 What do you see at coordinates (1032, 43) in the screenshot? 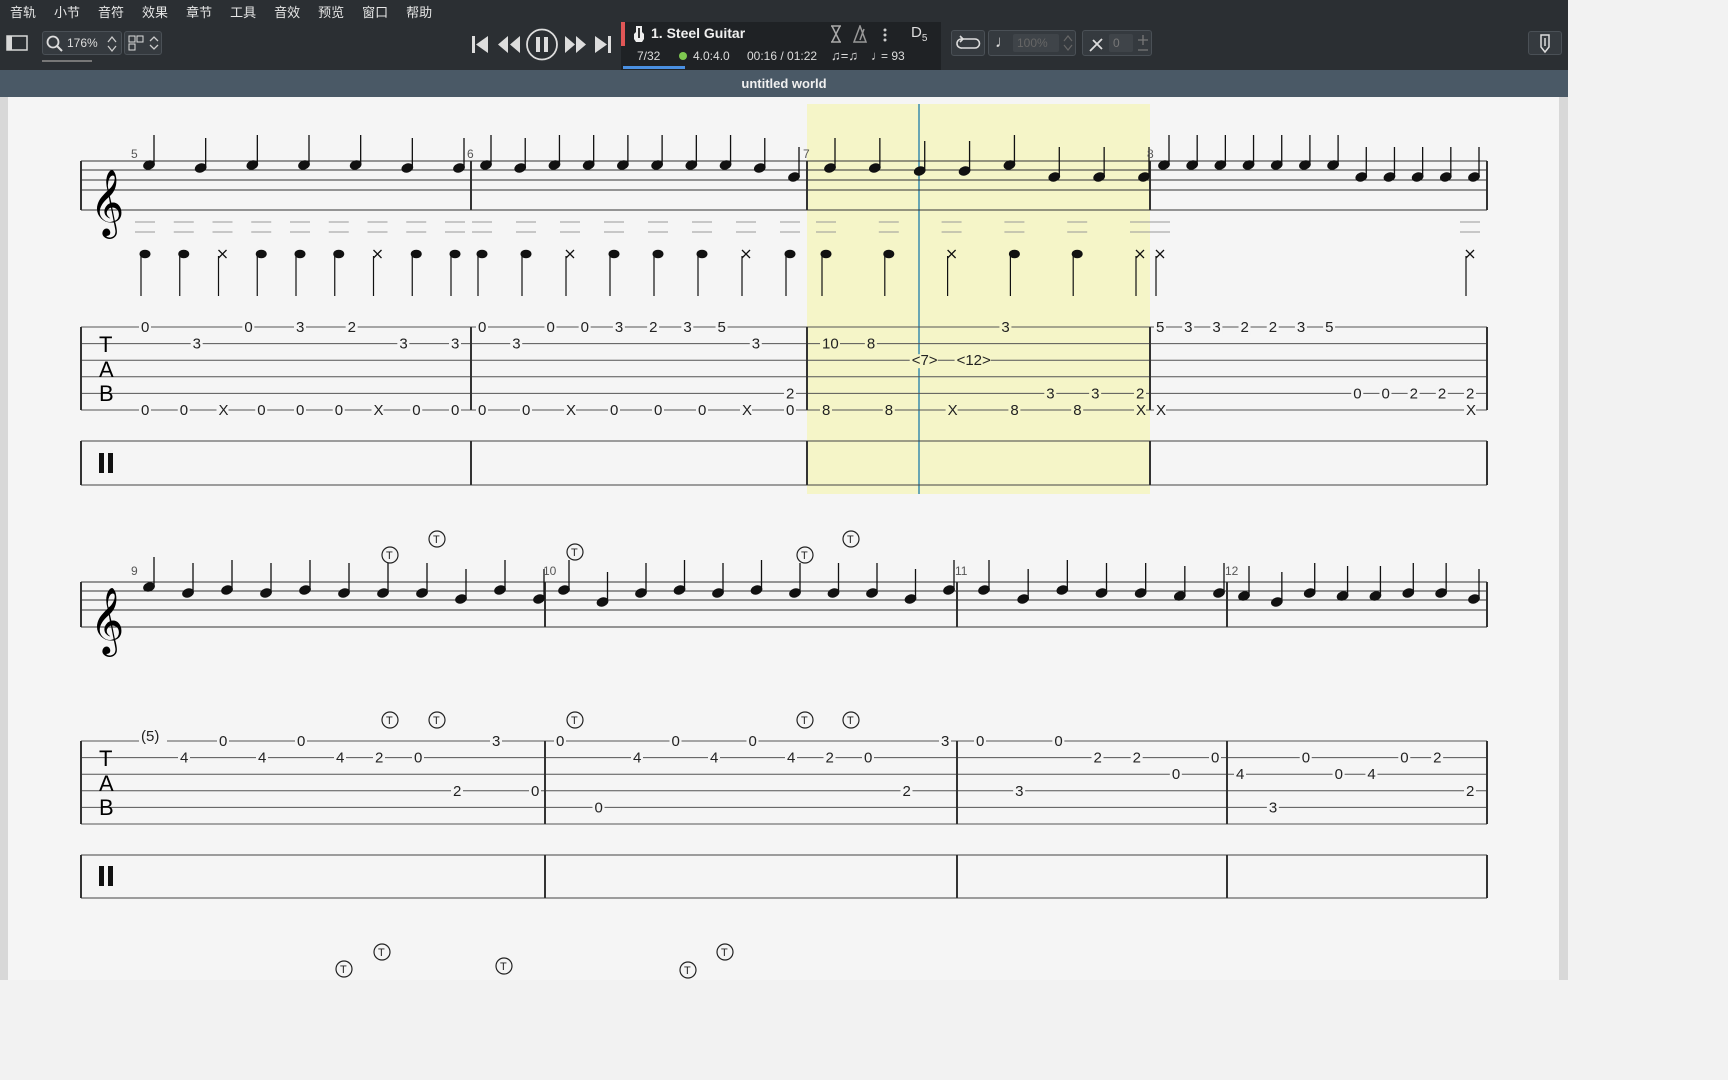
I see `volume-control: ♩ 100%` at bounding box center [1032, 43].